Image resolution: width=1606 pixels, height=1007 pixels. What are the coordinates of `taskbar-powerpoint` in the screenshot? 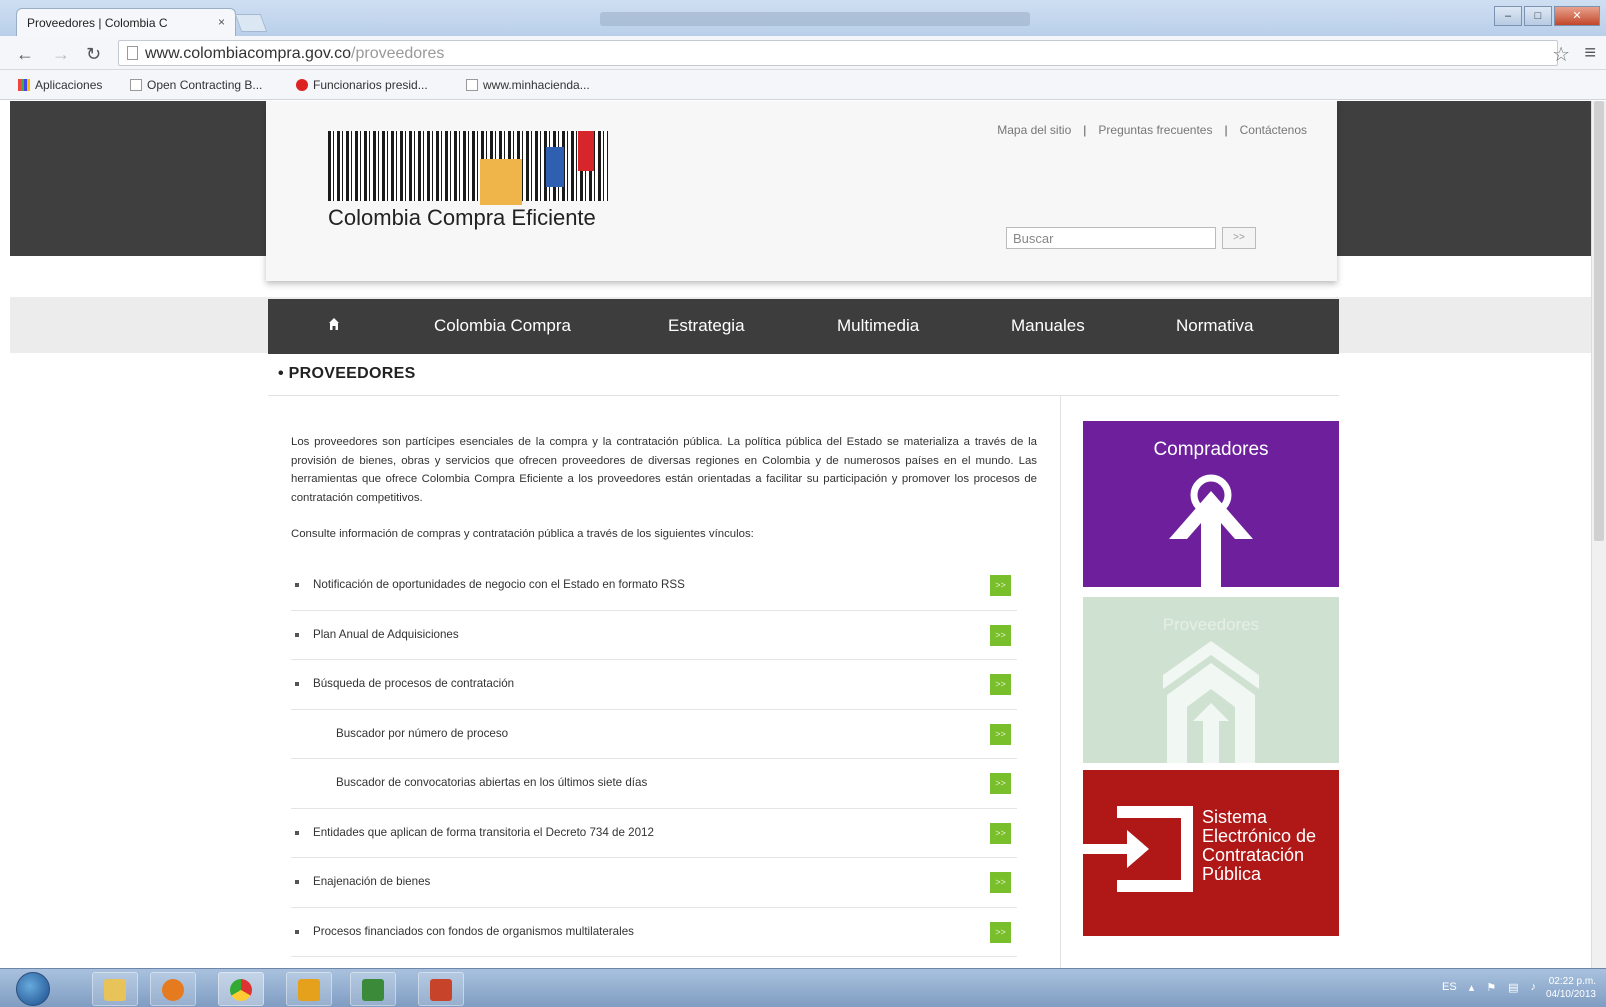 It's located at (441, 989).